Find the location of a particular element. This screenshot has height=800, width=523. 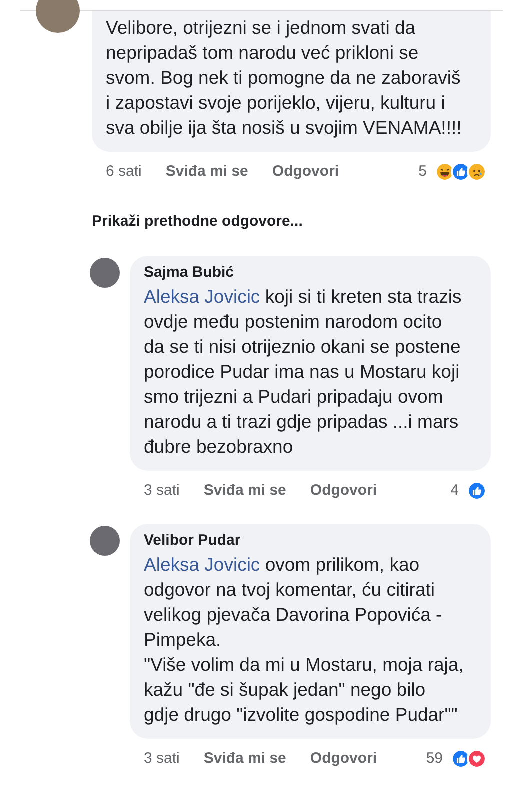

comment-text: Velibore, otrijezni se i jednom svati da nepripadaš tom narodu već prikloni se svom. Bog nek ti pomogne da ne zaboraviš i zapostavi svoje porijeklo, vijeru, kulturu i sva obilje ija šta nosiš u svojim VENAMA!!!! is located at coordinates (284, 78).